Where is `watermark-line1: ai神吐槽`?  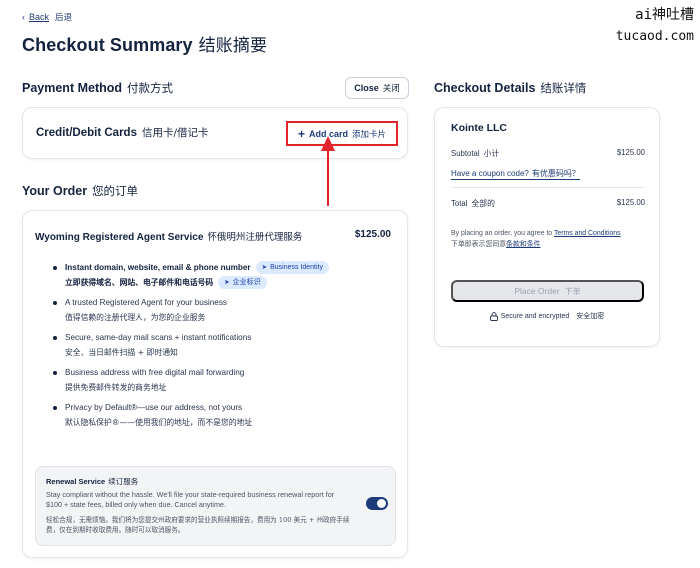
watermark-line1: ai神吐槽 is located at coordinates (664, 15).